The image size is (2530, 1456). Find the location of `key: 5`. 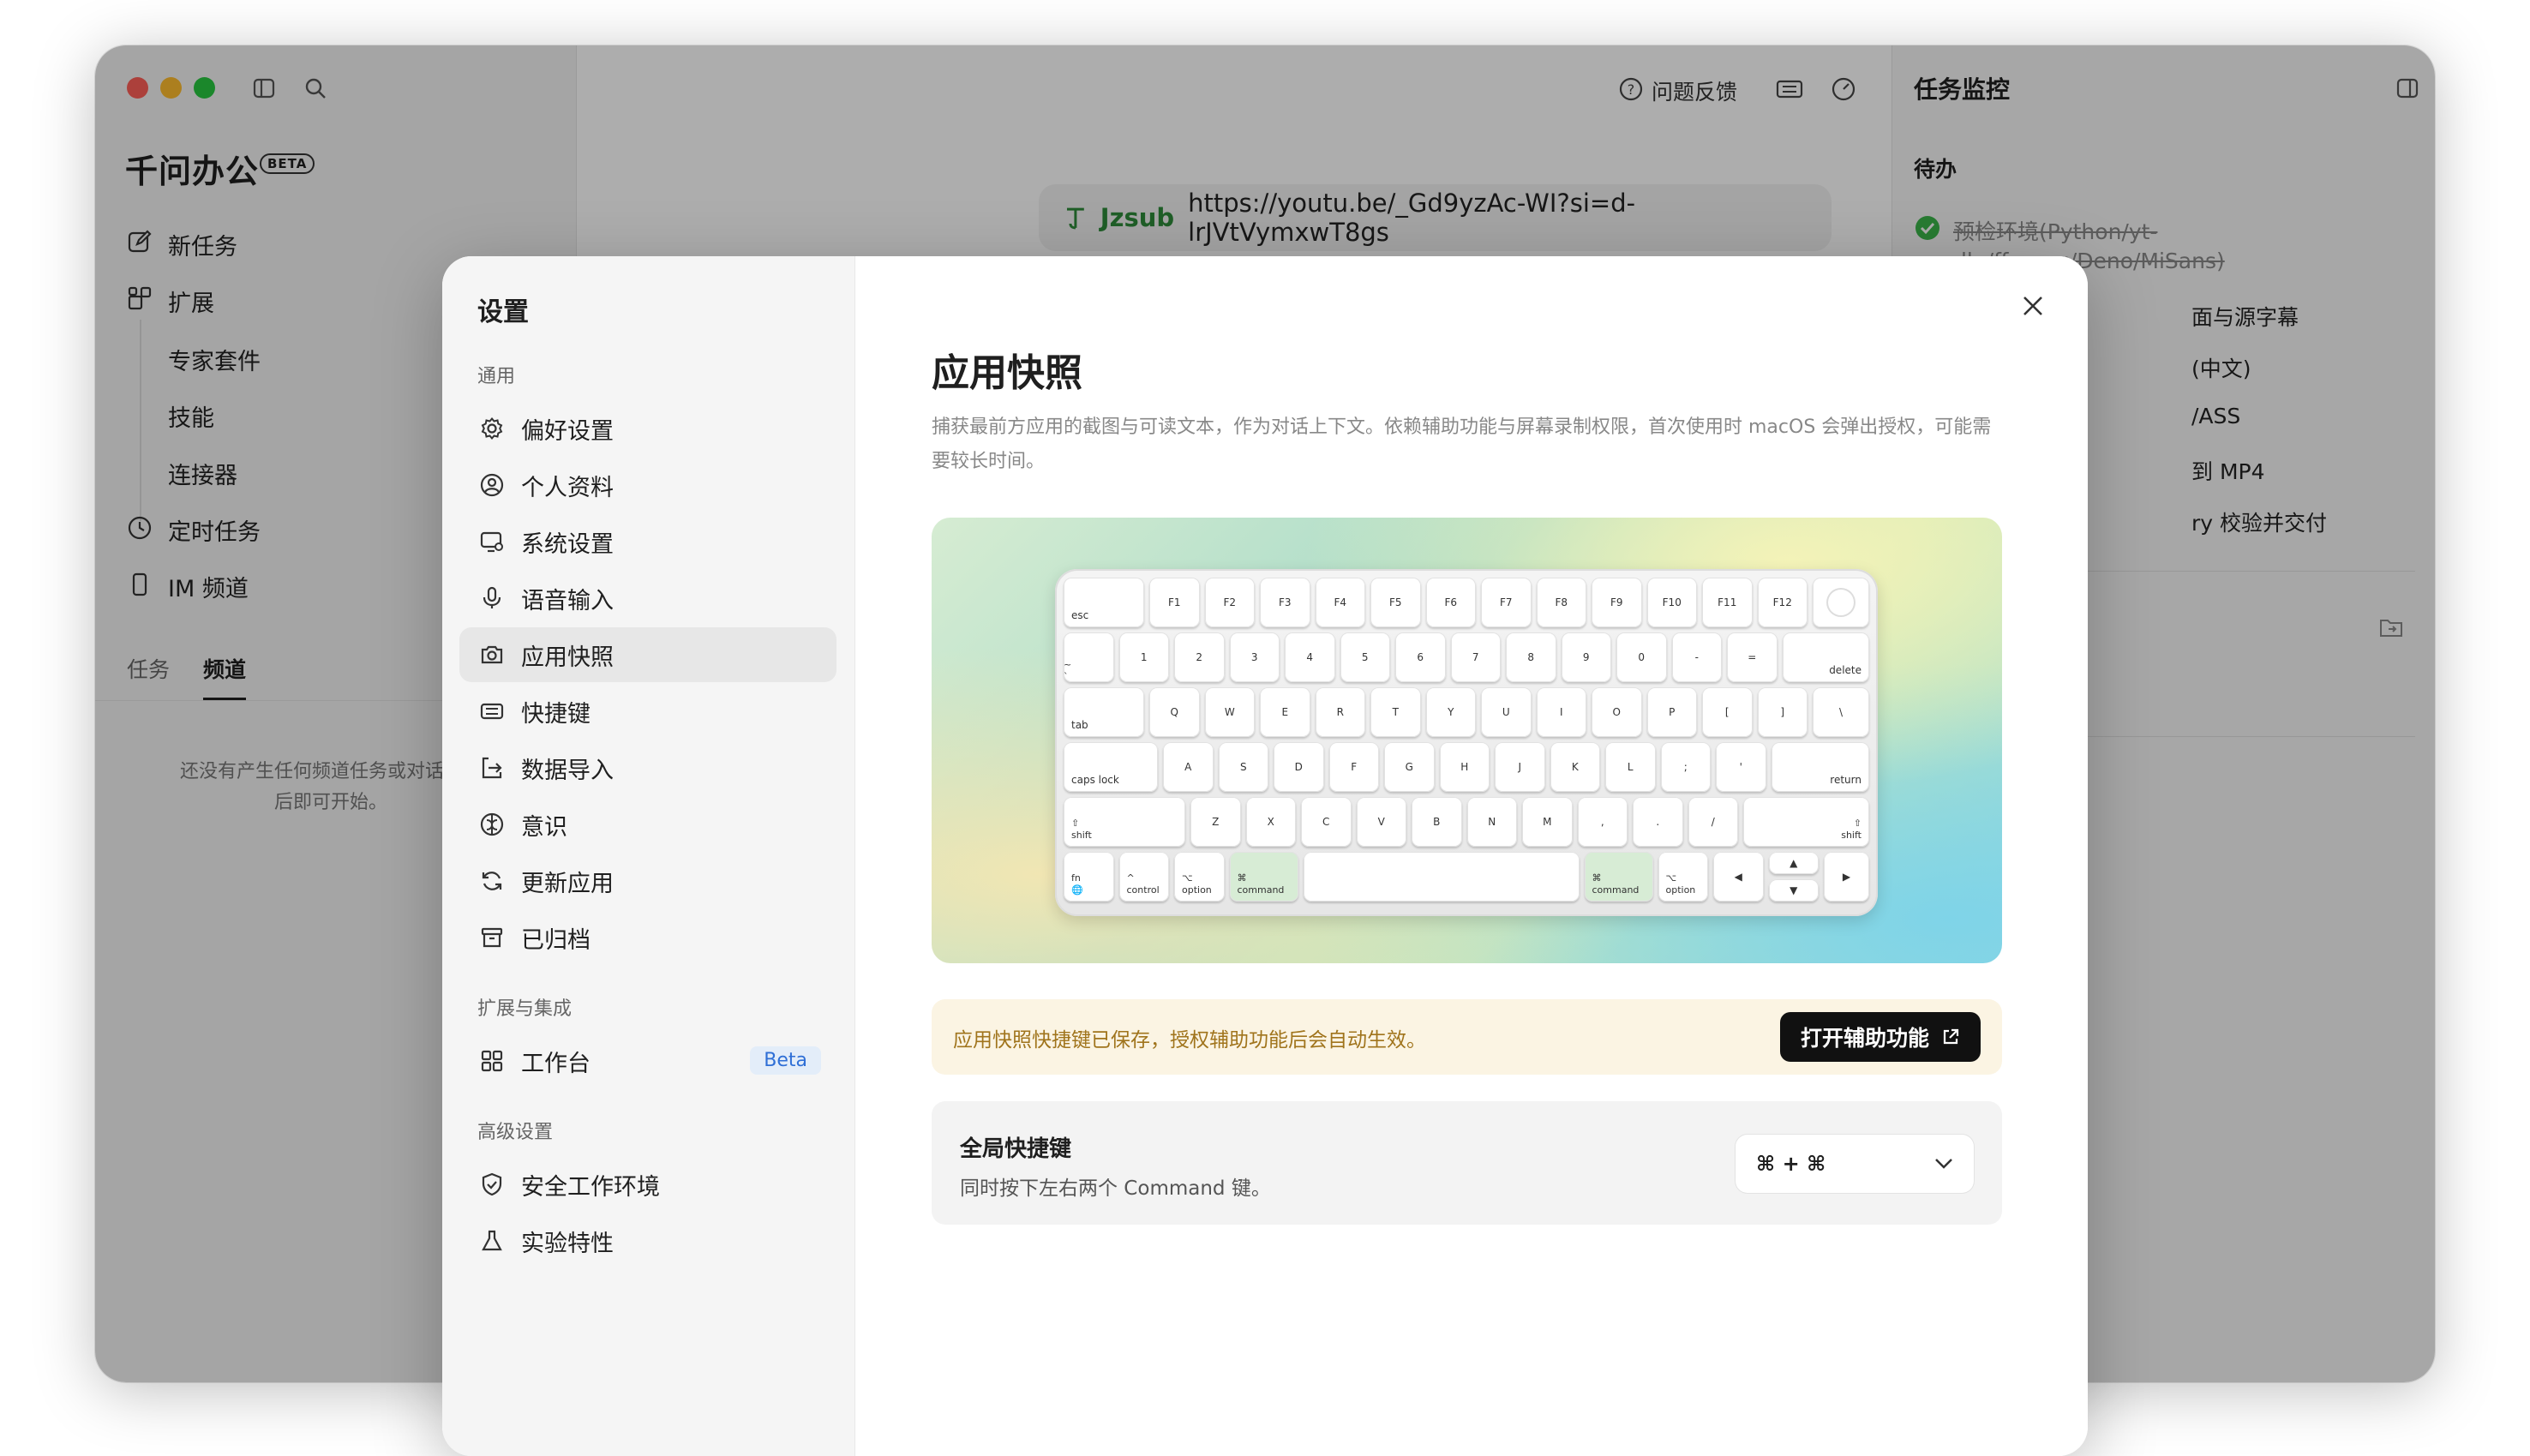

key: 5 is located at coordinates (1365, 657).